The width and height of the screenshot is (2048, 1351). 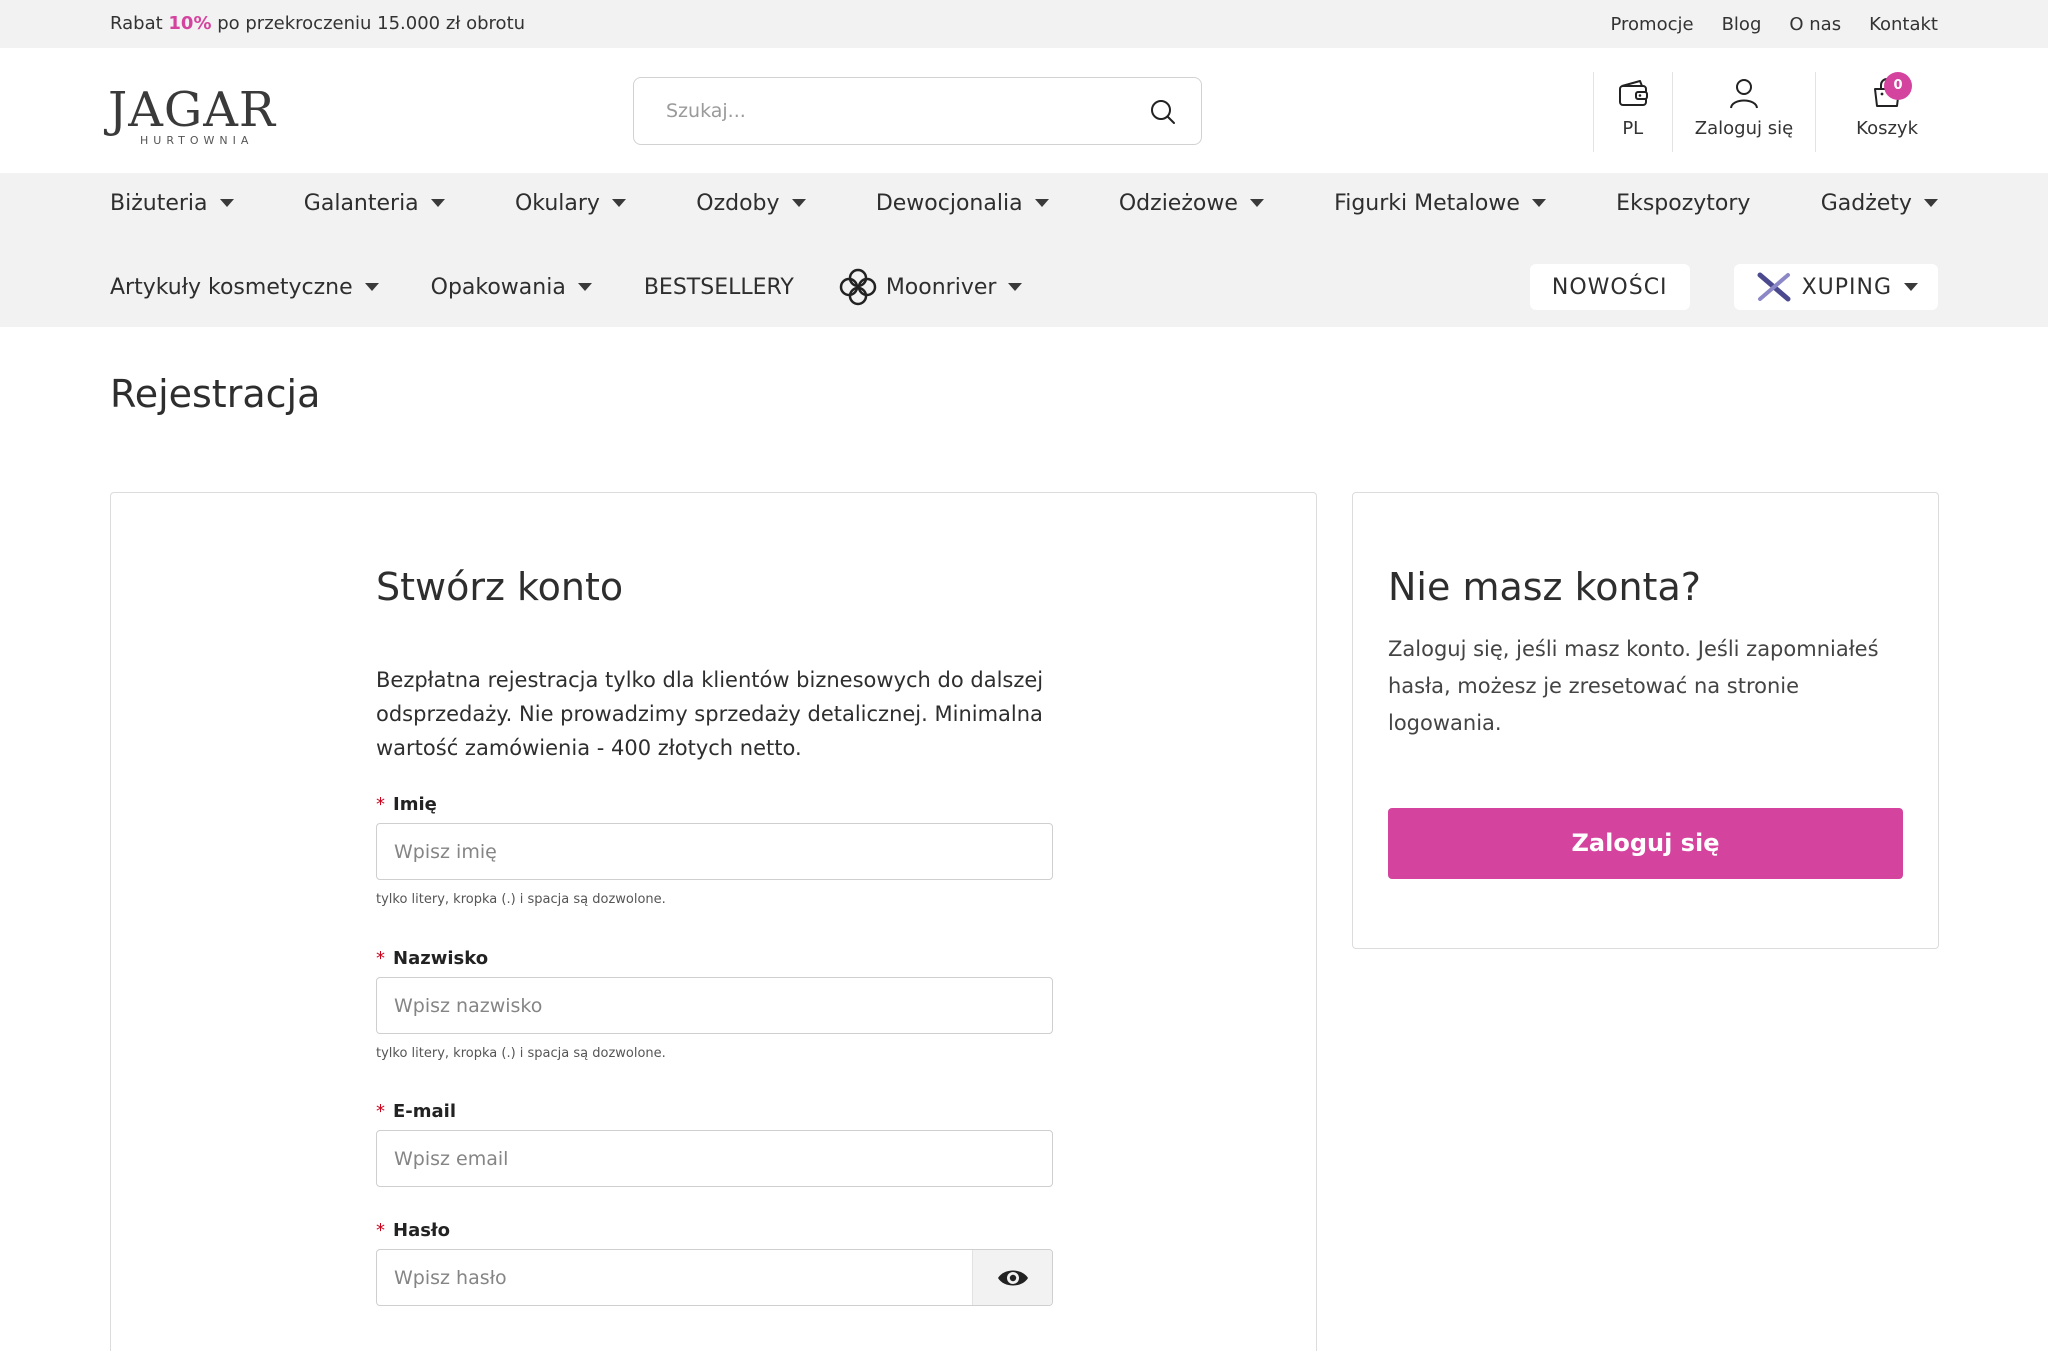 I want to click on nav-item-xuping: XUPING, so click(x=1835, y=287).